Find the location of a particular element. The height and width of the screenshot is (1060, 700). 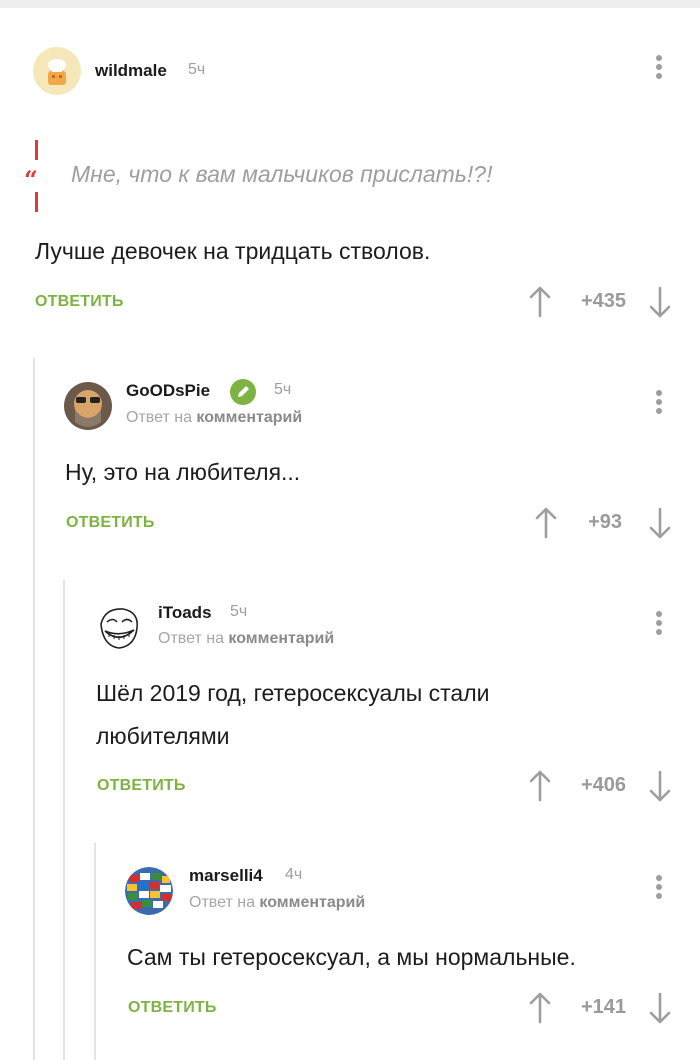

comment-text: Лучше девочек на тридцать стволов. is located at coordinates (233, 251).